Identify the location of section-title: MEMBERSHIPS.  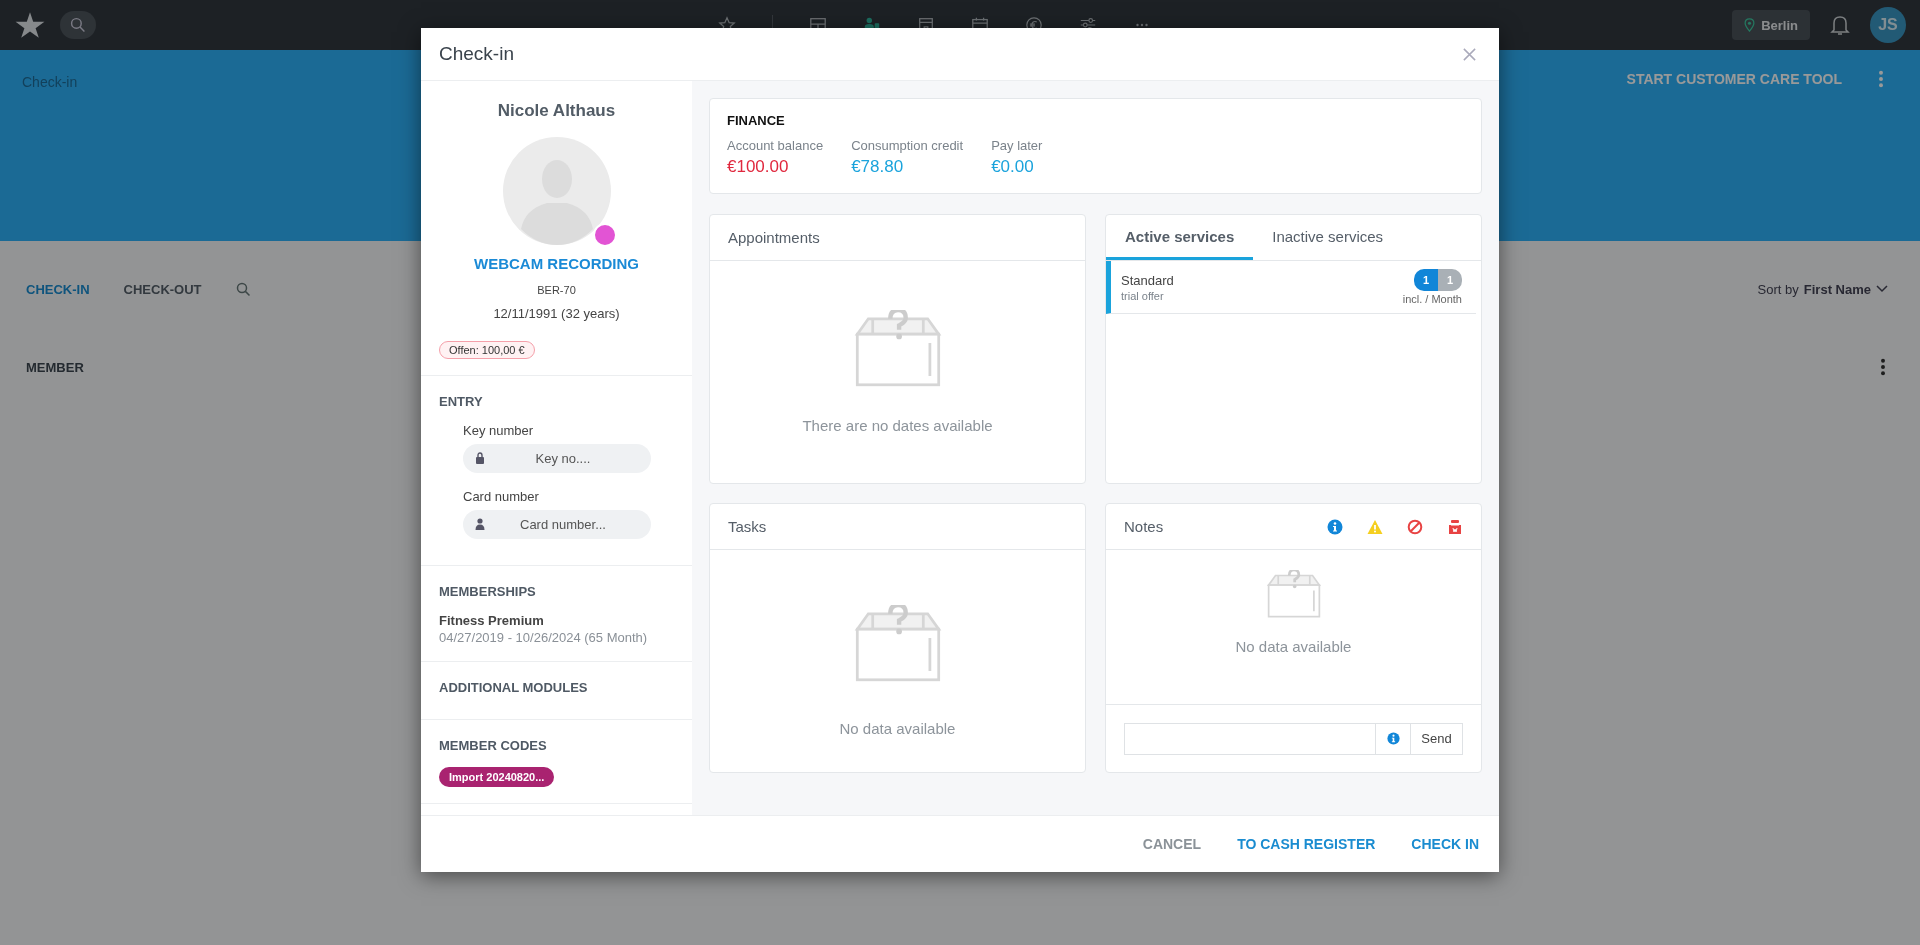
(487, 591).